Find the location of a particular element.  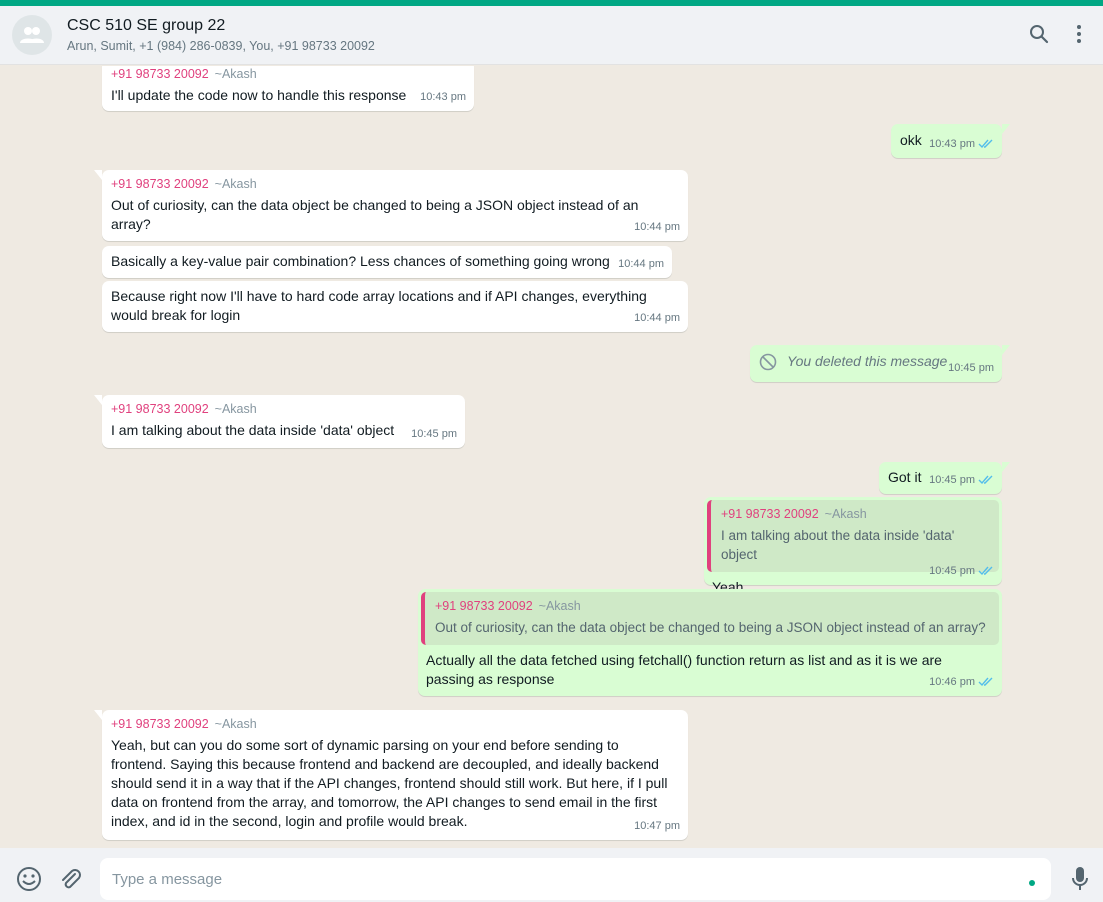

composer-bar is located at coordinates (551, 875).